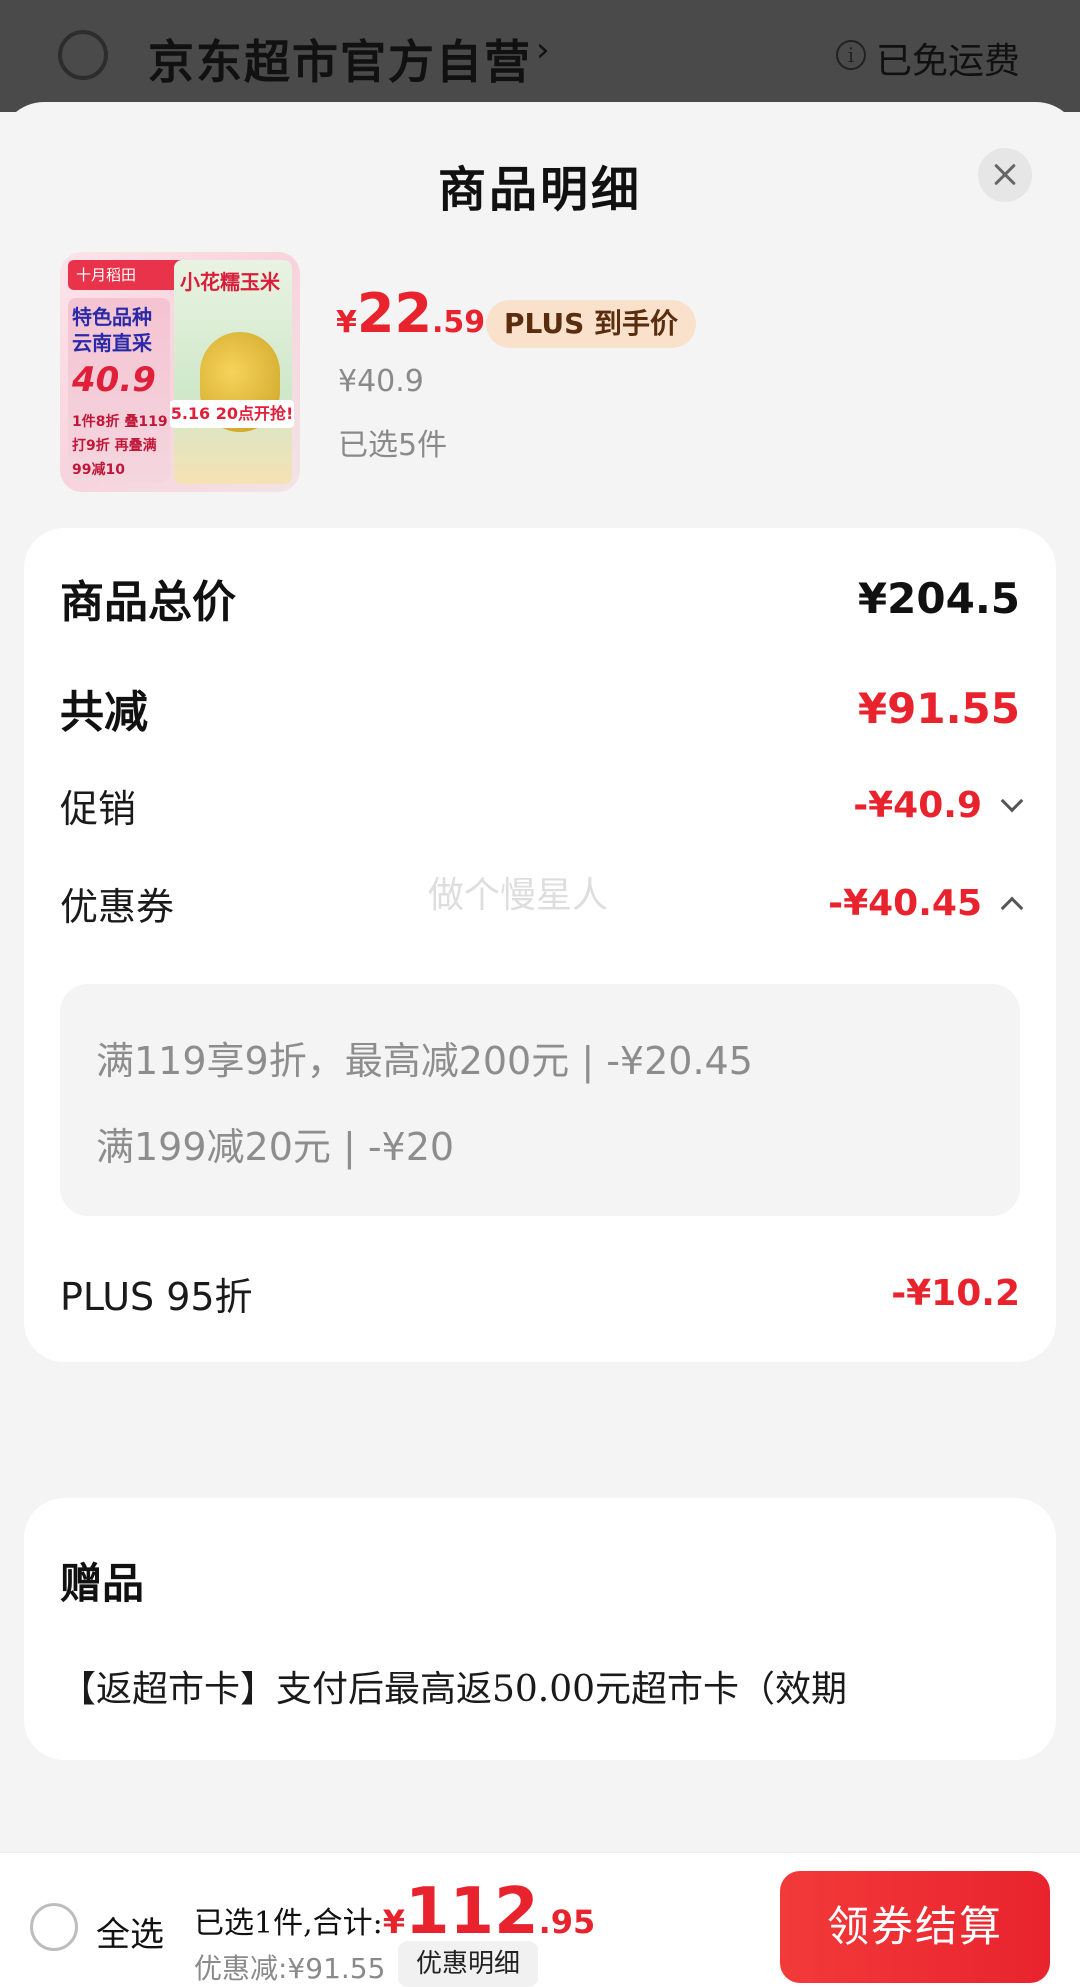  Describe the element at coordinates (948, 61) in the screenshot. I see `shipping-status: 已免运费` at that location.